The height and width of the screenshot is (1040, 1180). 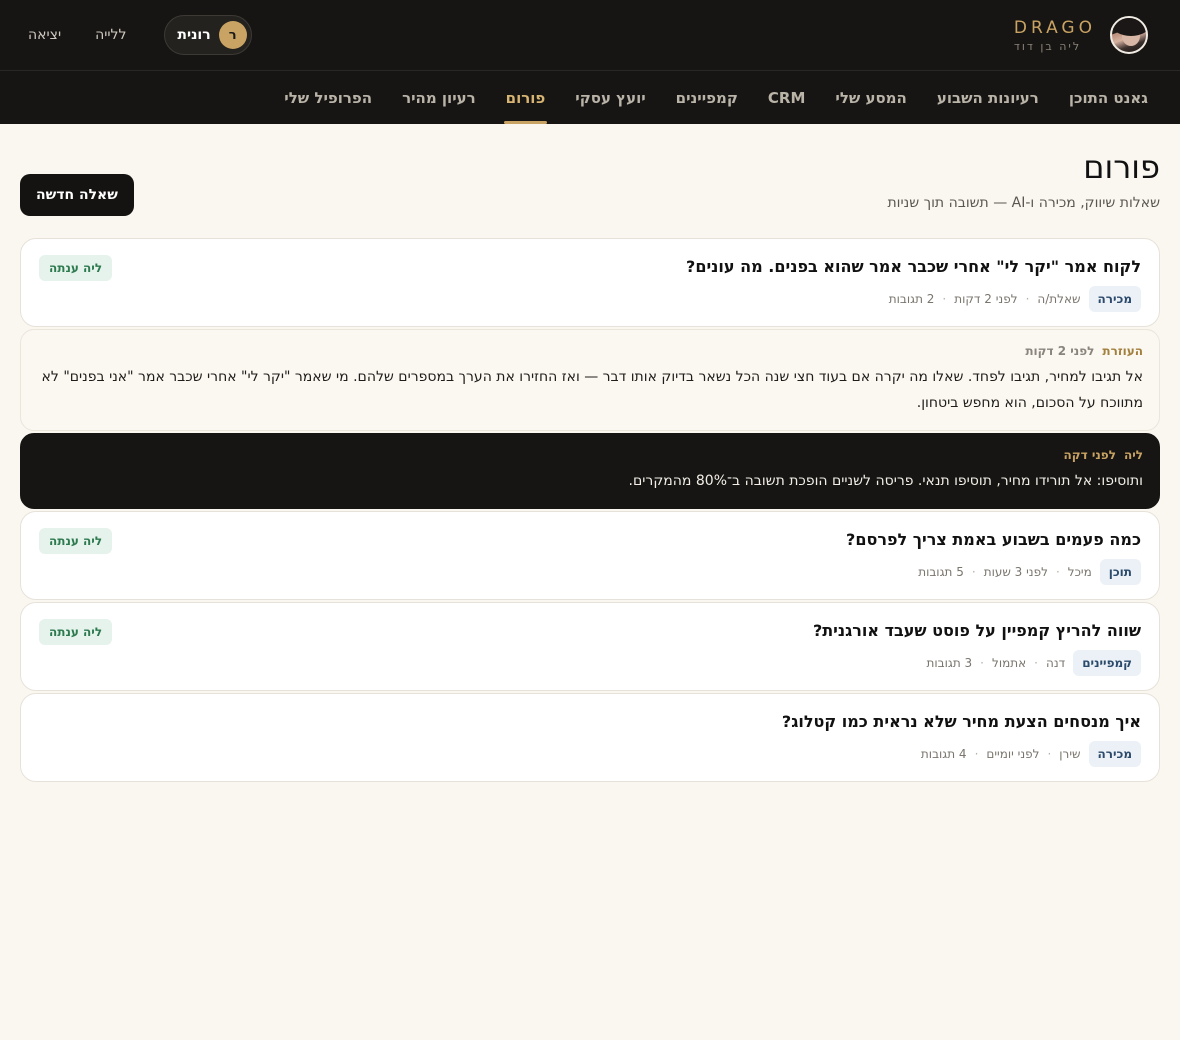 I want to click on brand-subtitle: ליה בן דוד, so click(x=1047, y=46).